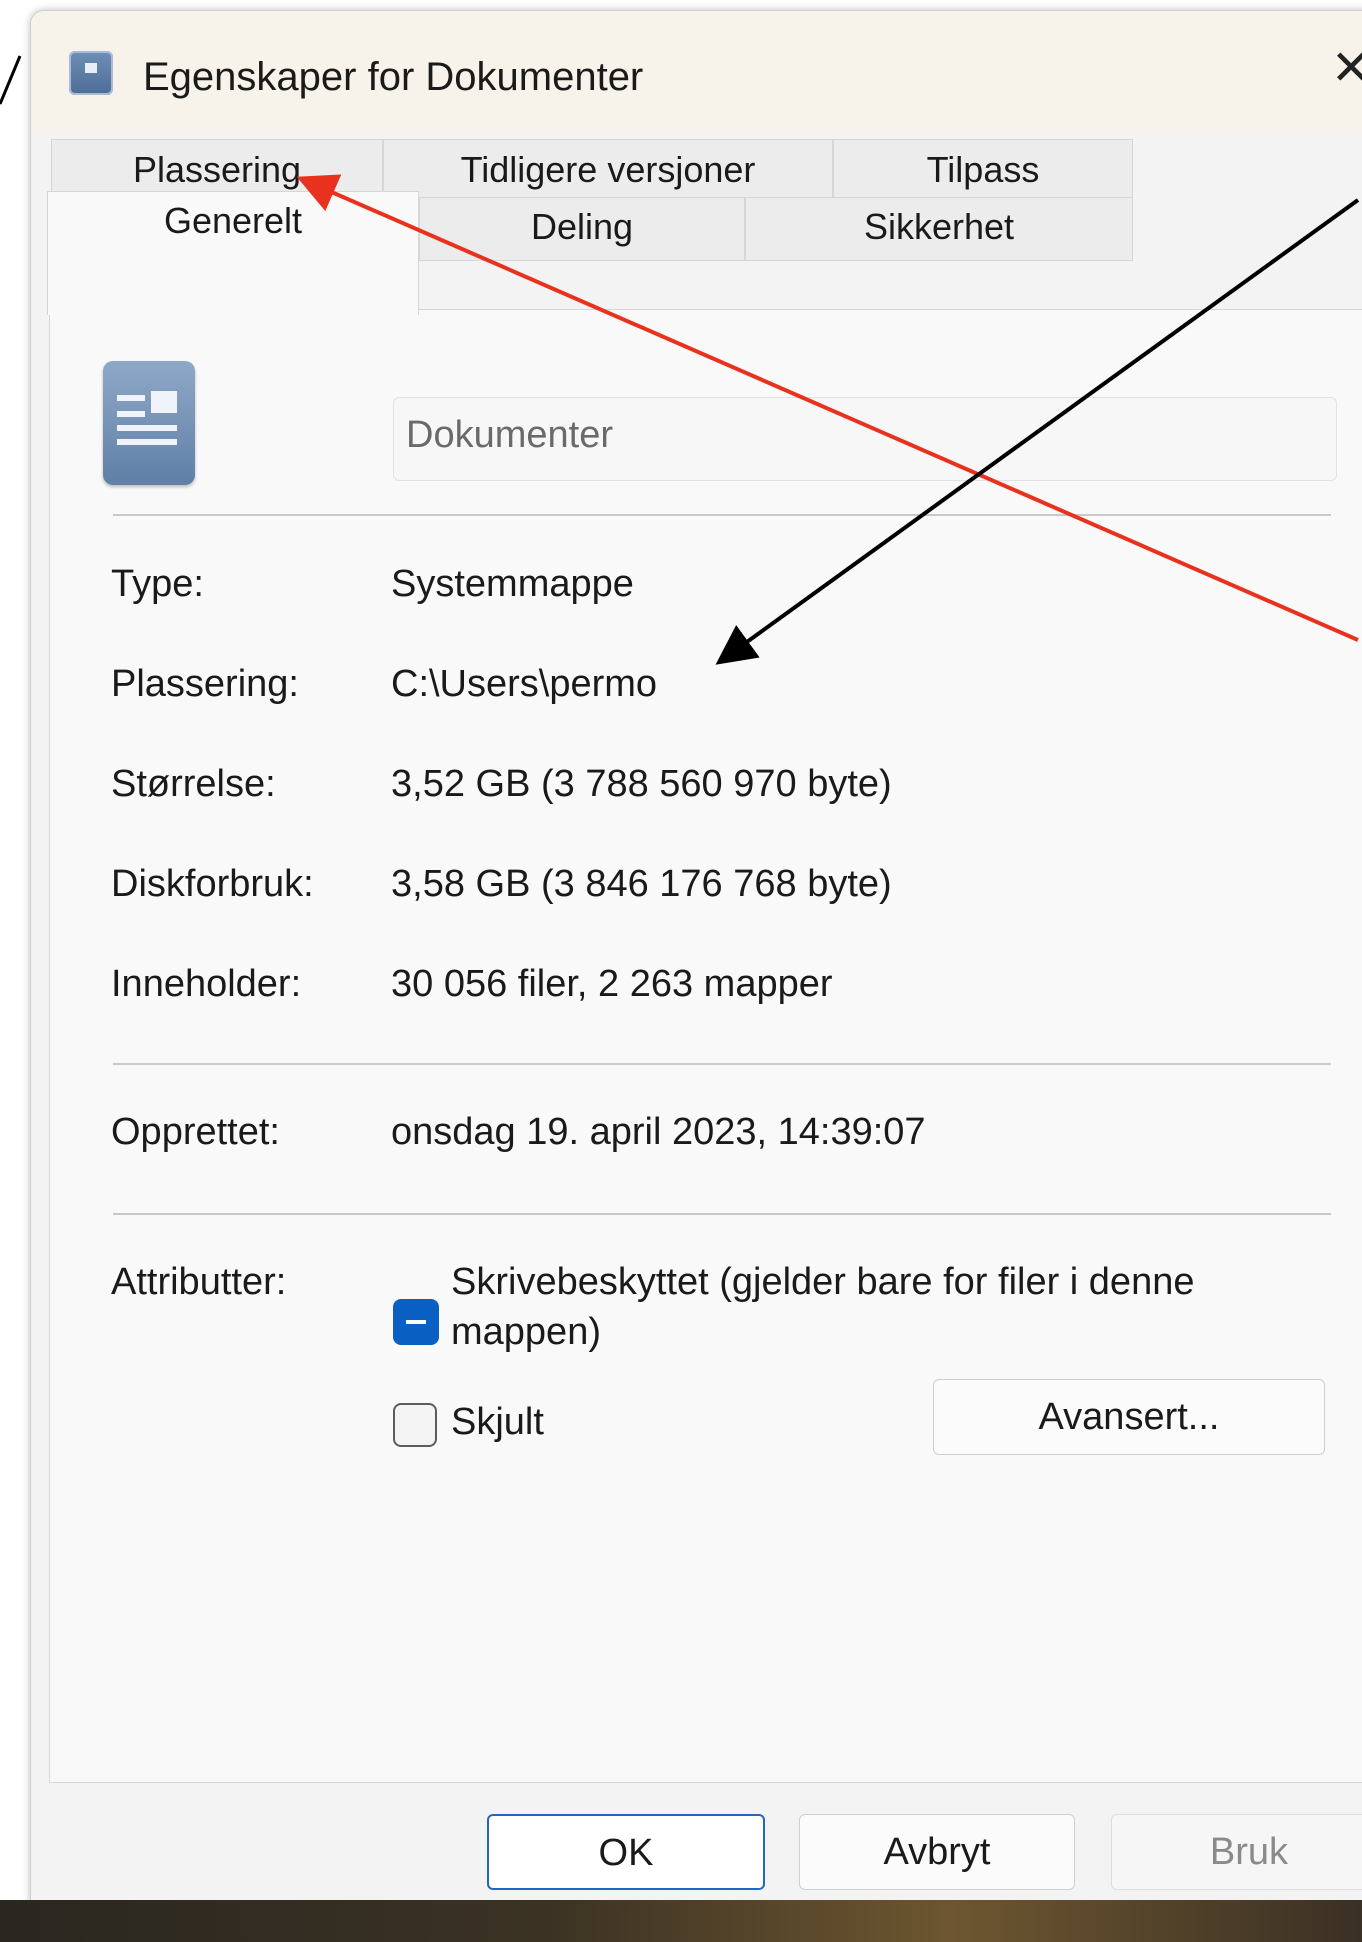 Image resolution: width=1362 pixels, height=1942 pixels. I want to click on created-value: onsdag 19. april 2023, 14:39:07, so click(658, 1132).